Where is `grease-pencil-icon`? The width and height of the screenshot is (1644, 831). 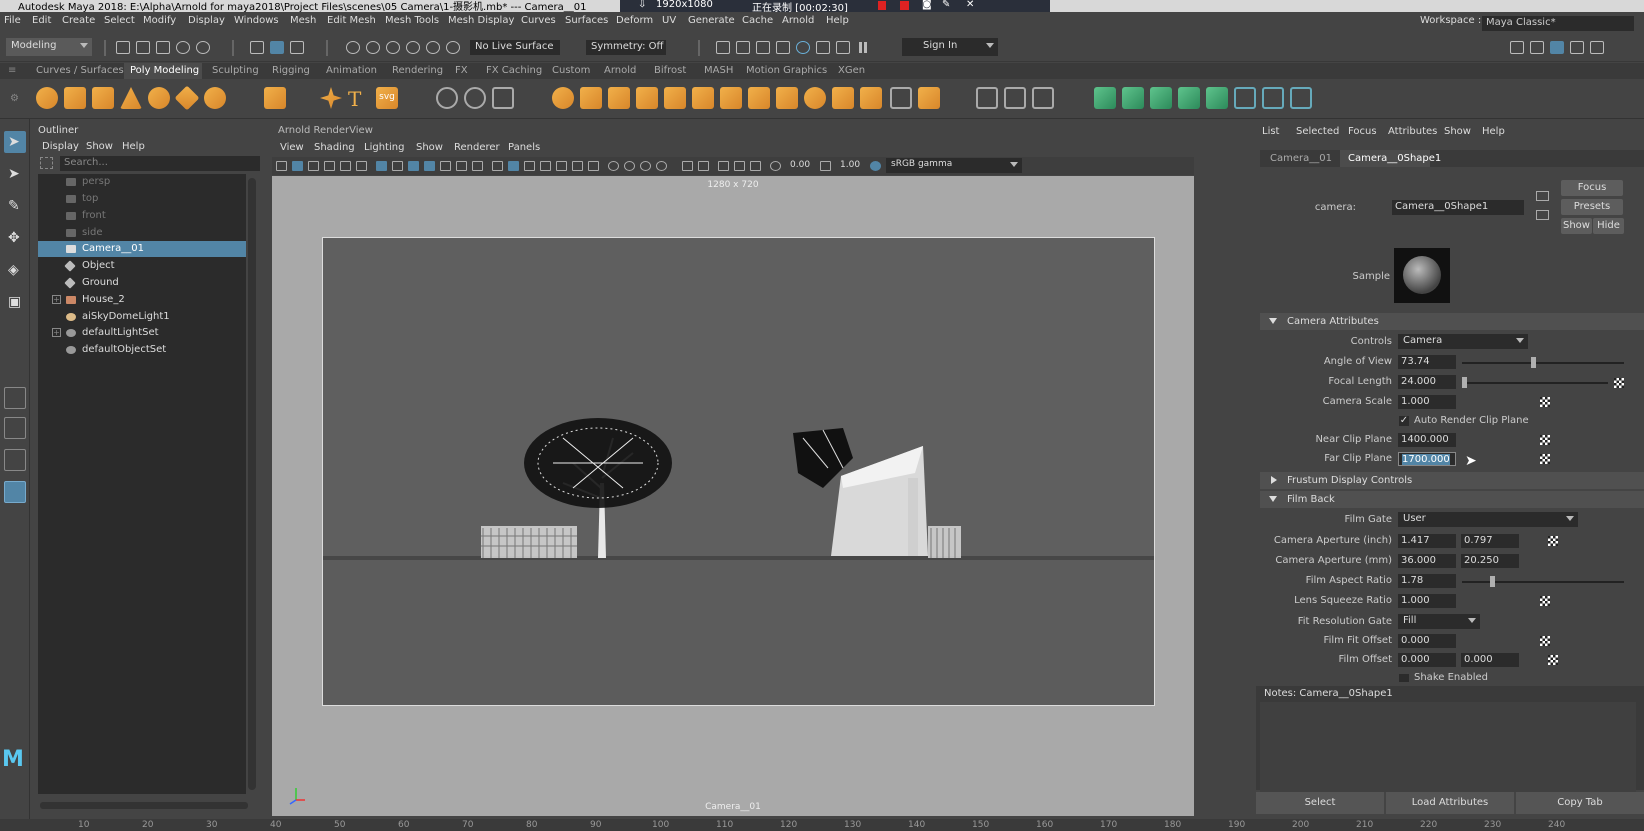
grease-pencil-icon is located at coordinates (361, 166).